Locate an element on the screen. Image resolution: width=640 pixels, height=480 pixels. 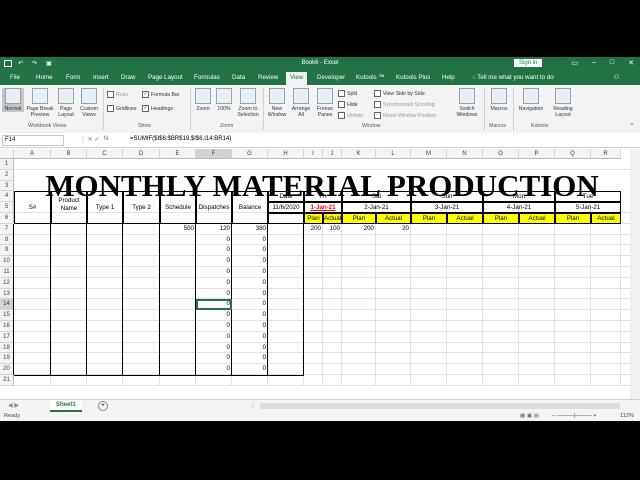
ribbon-options-icon: ▭ is located at coordinates (574, 63).